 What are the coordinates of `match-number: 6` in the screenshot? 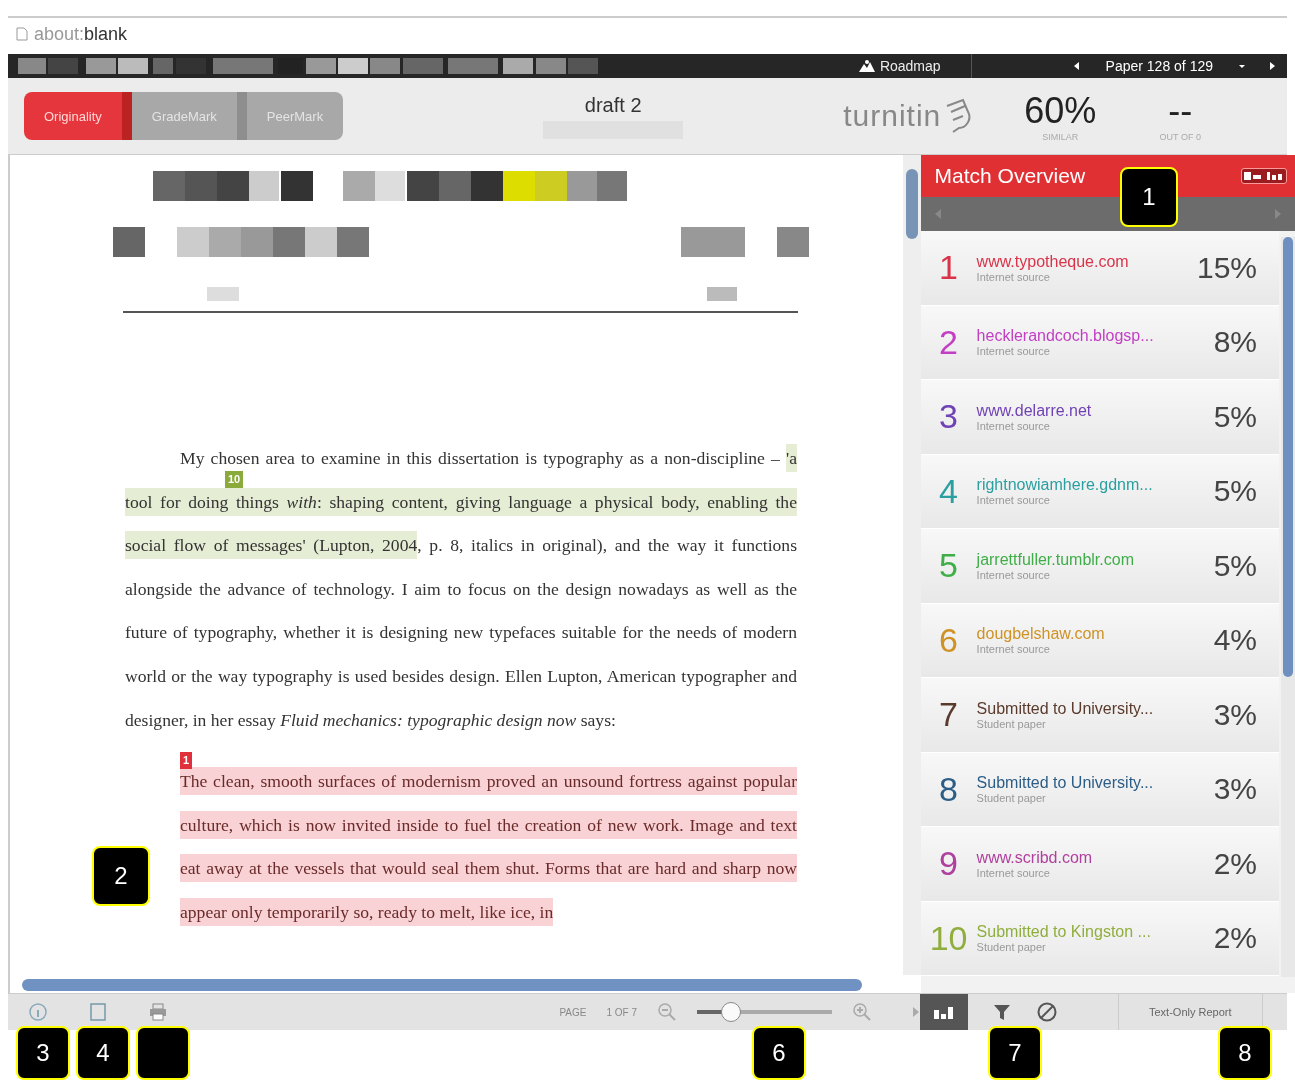 It's located at (949, 640).